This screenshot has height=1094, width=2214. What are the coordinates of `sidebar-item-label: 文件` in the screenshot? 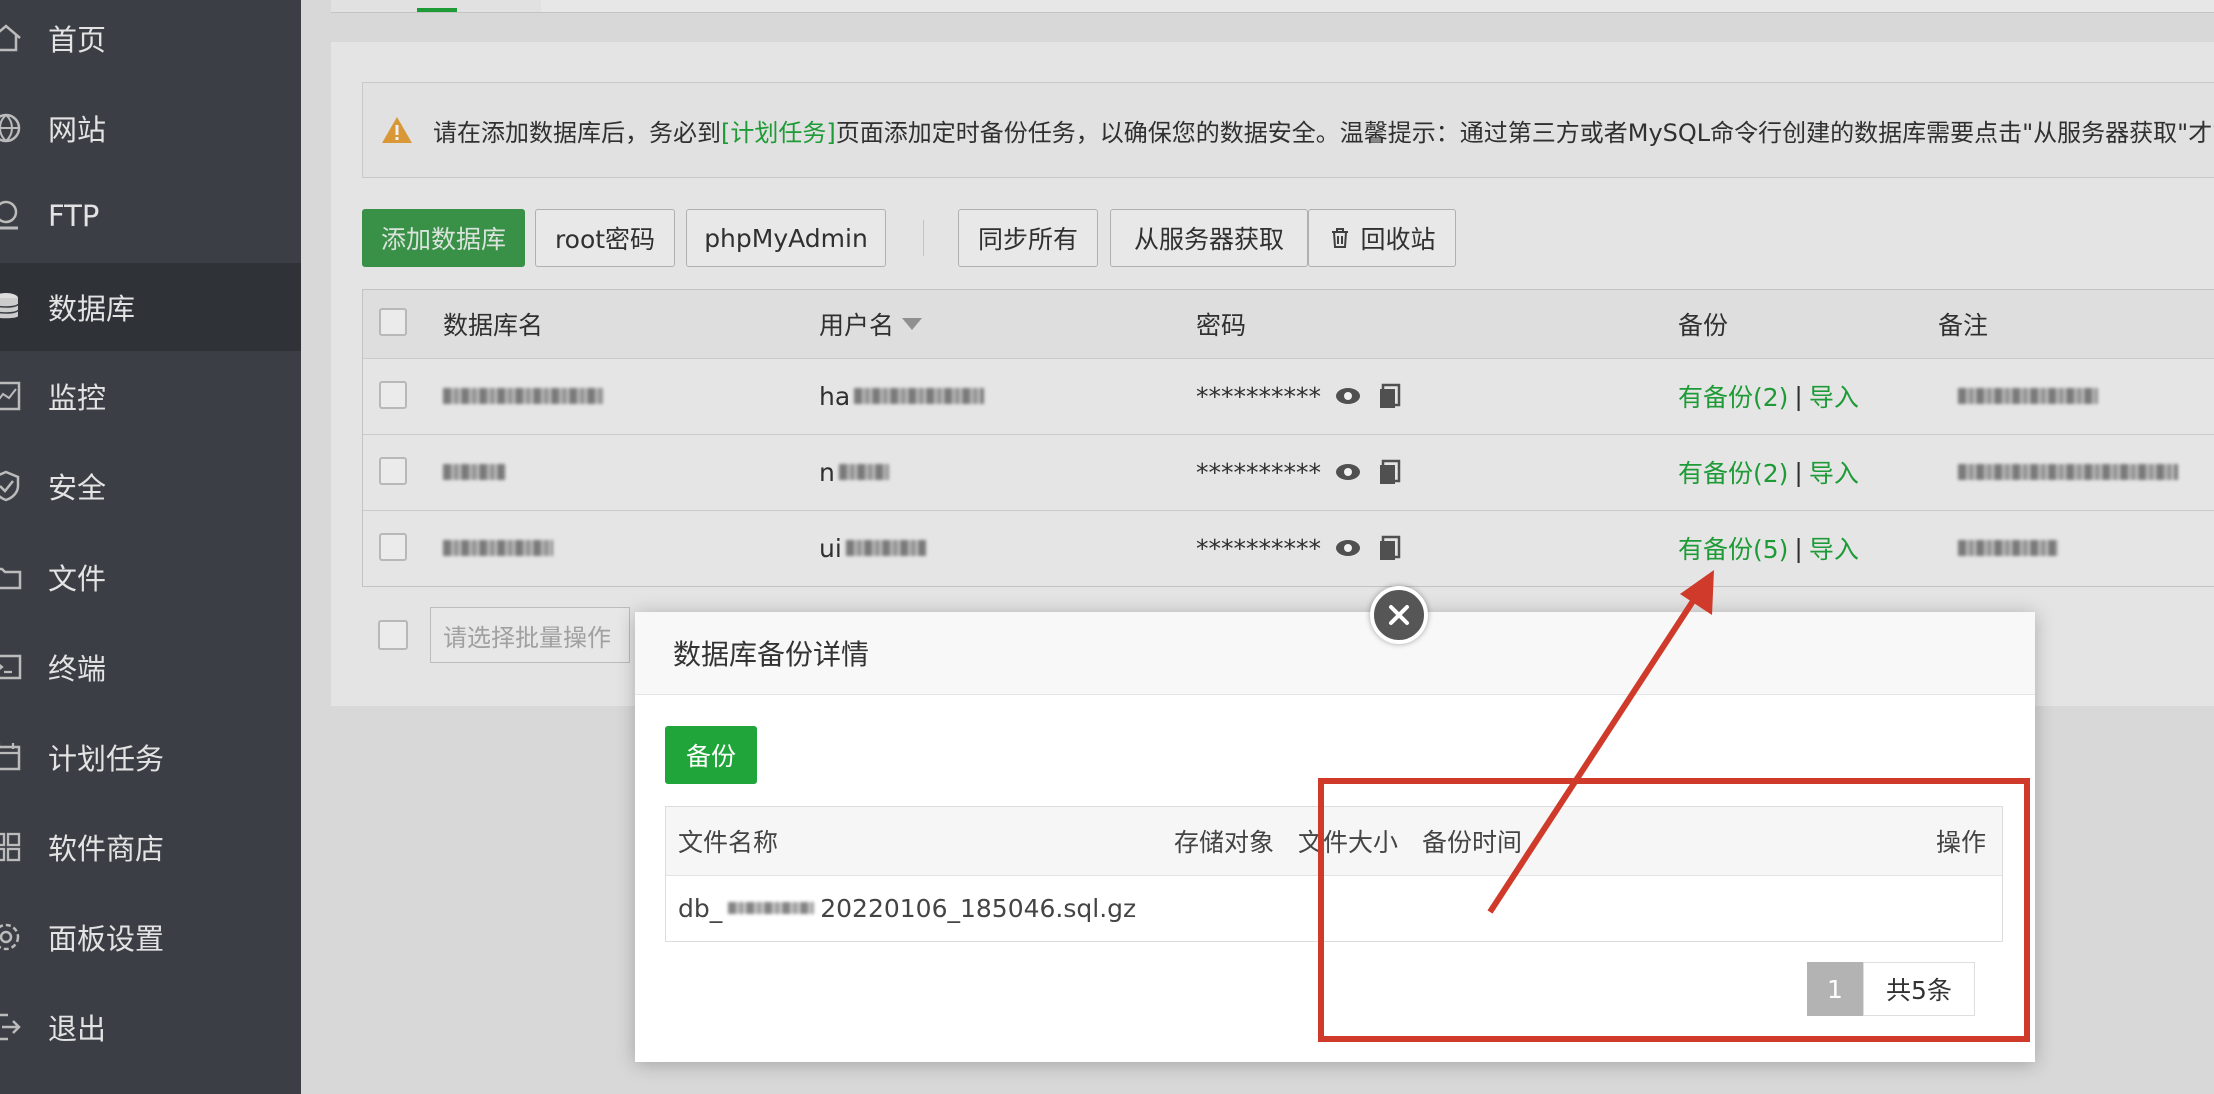 It's located at (77, 579).